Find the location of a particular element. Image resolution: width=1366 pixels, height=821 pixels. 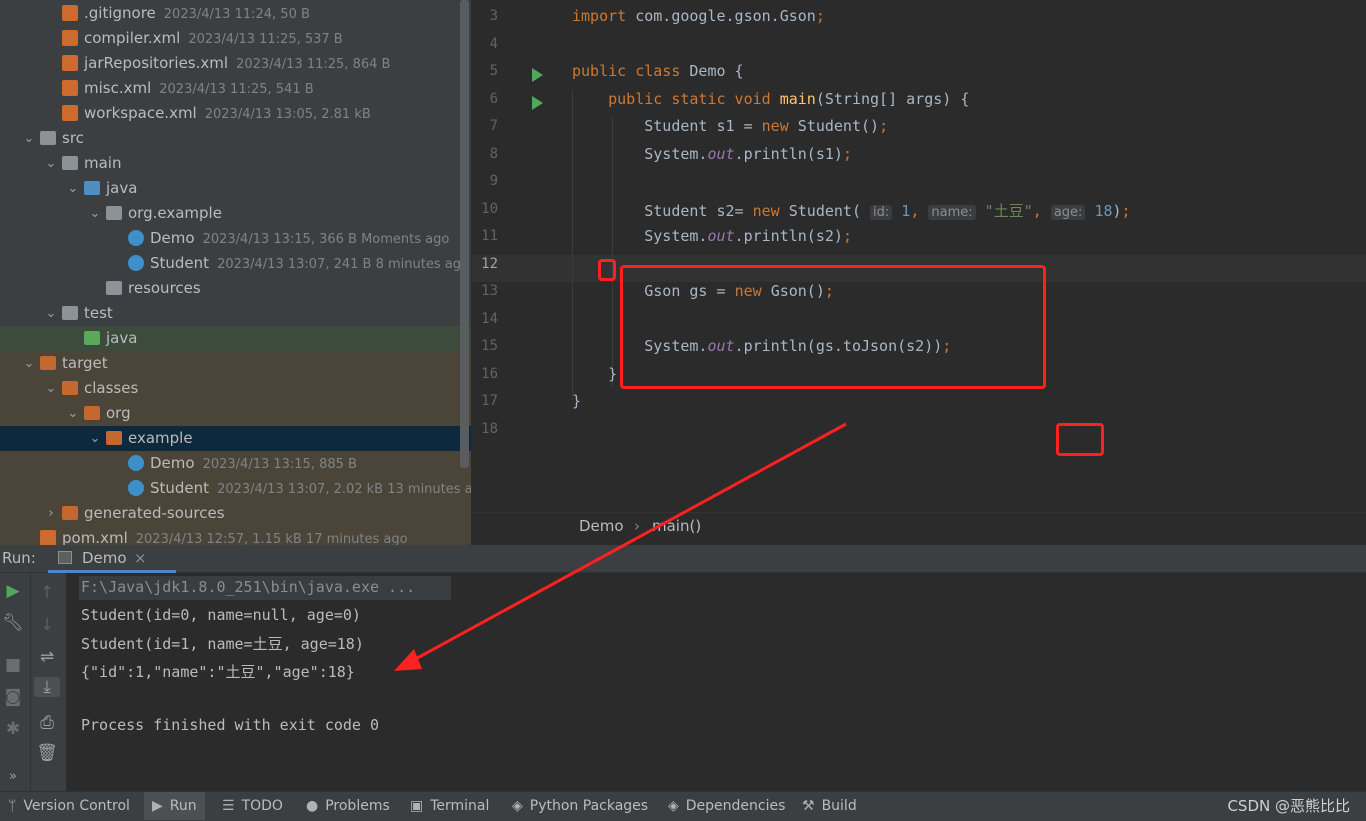

tree-item: ⌄ src is located at coordinates (235, 138).